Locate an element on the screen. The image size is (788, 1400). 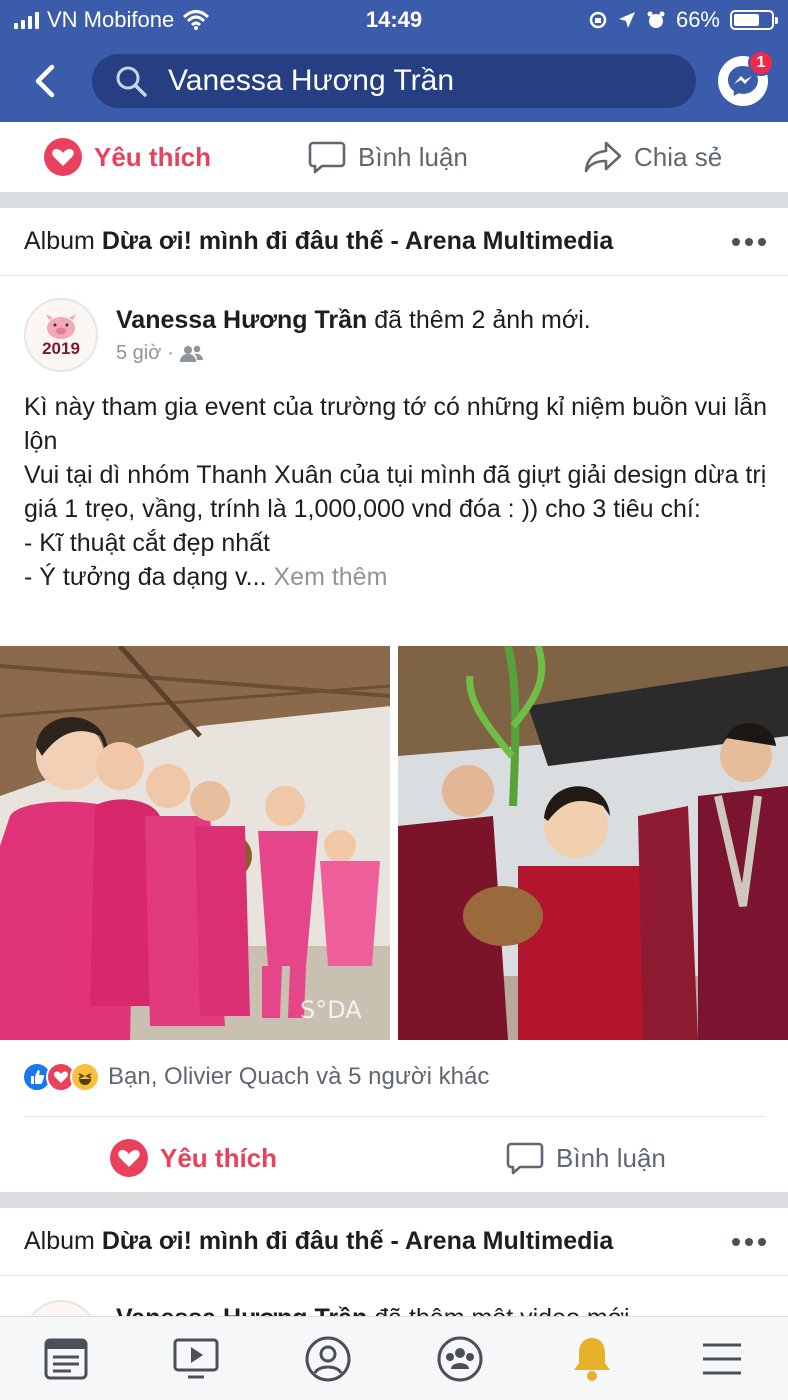
status-right: 66% is located at coordinates (683, 20).